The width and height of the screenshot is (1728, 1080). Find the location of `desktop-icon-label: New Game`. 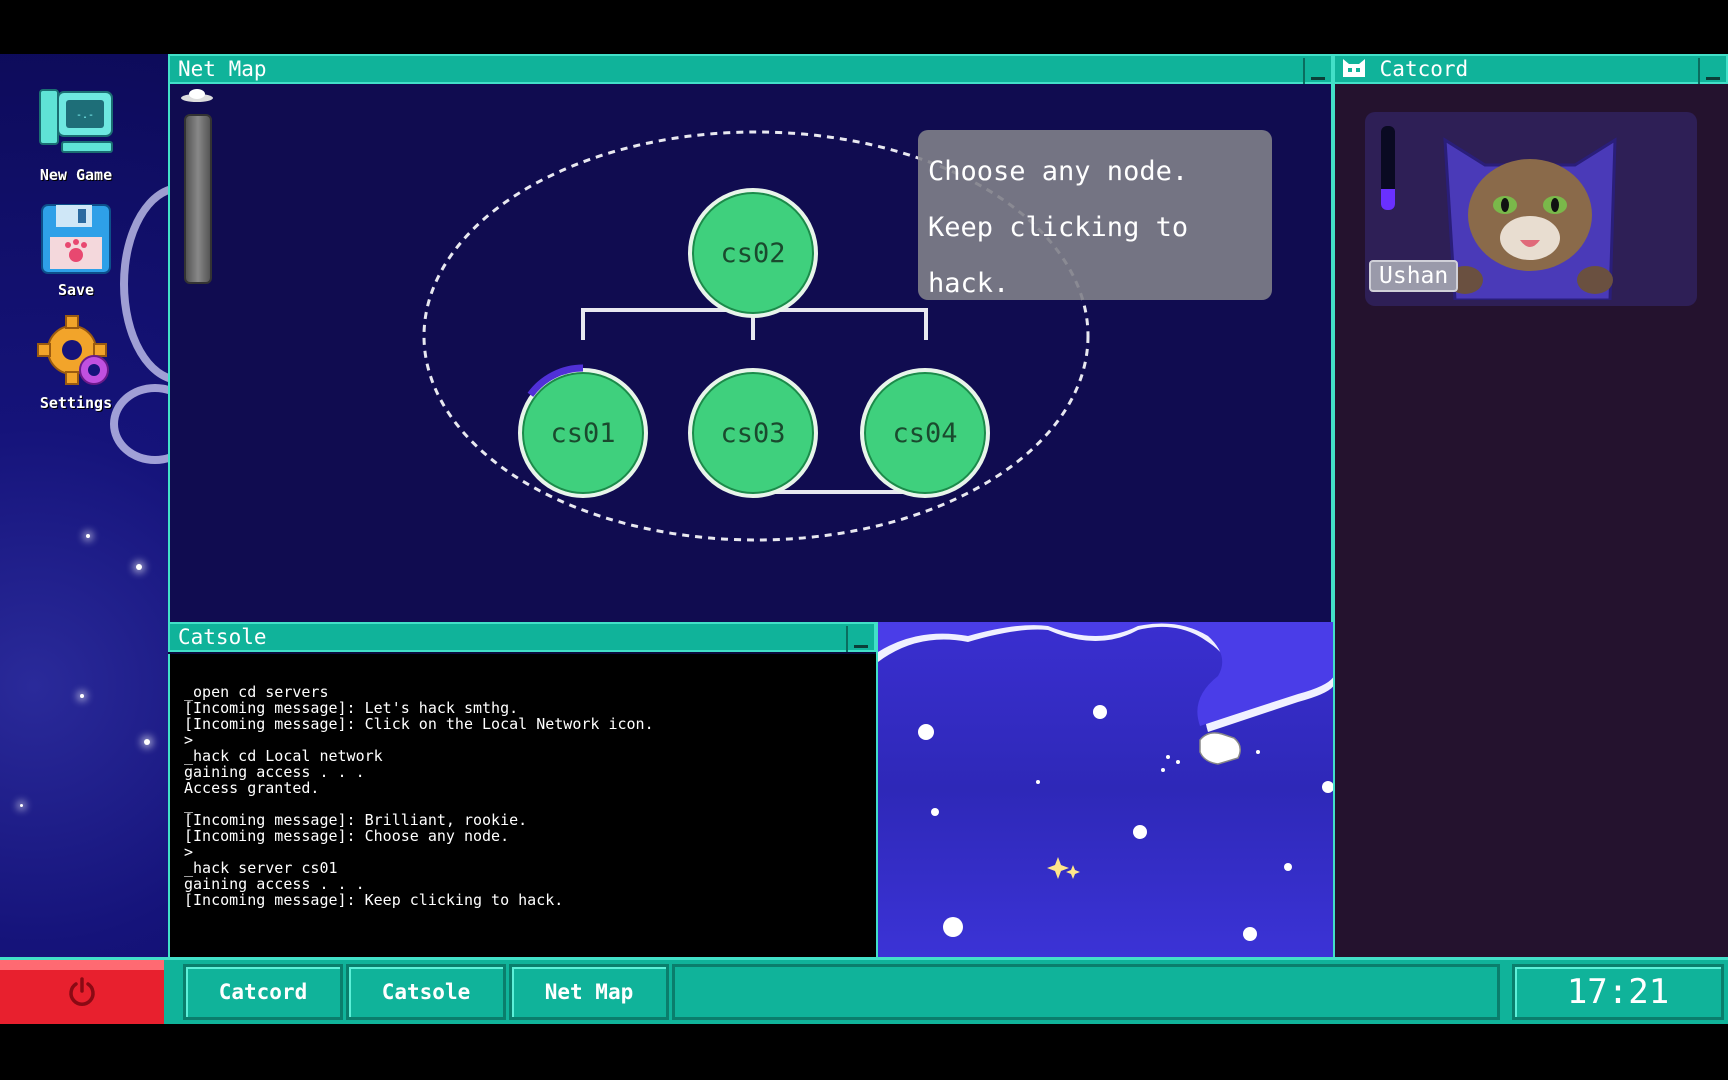

desktop-icon-label: New Game is located at coordinates (76, 175).